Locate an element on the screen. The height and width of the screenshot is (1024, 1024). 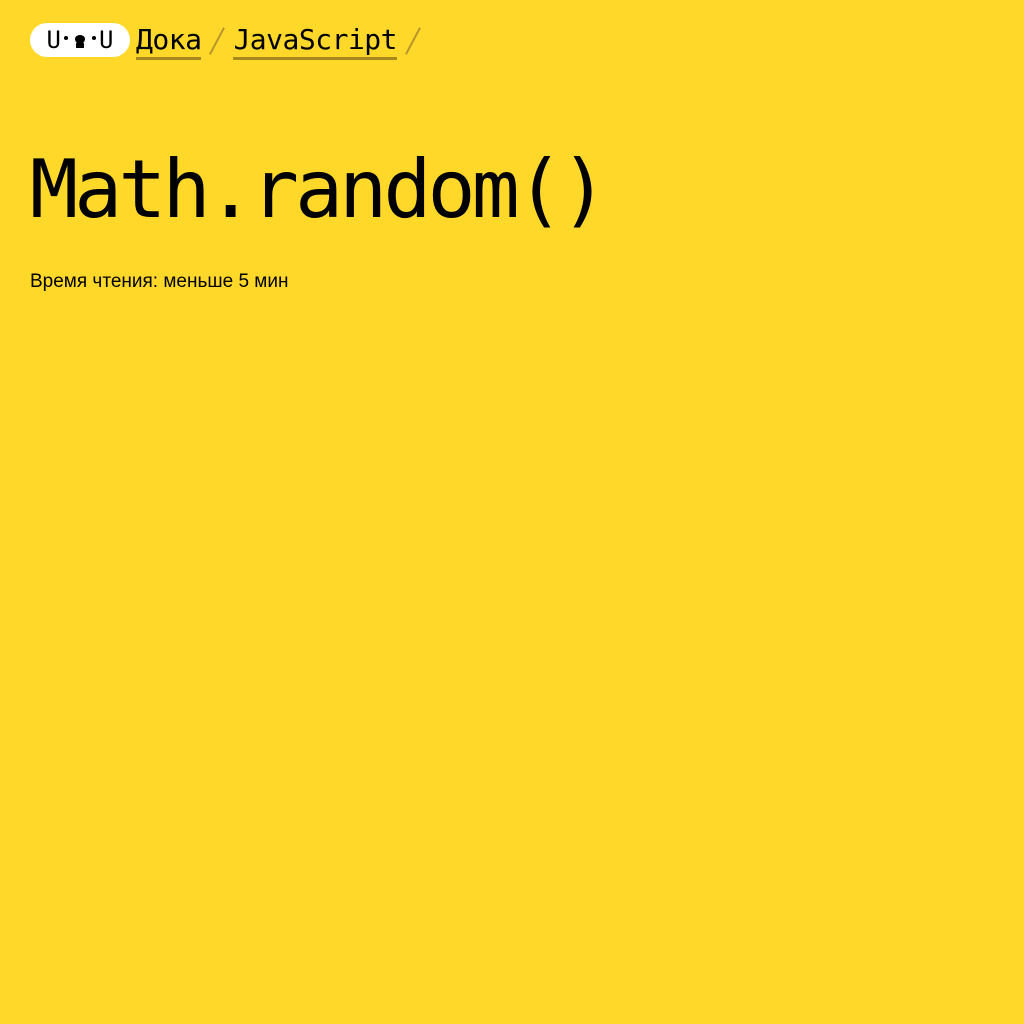
page-title: Math.random() is located at coordinates (319, 189).